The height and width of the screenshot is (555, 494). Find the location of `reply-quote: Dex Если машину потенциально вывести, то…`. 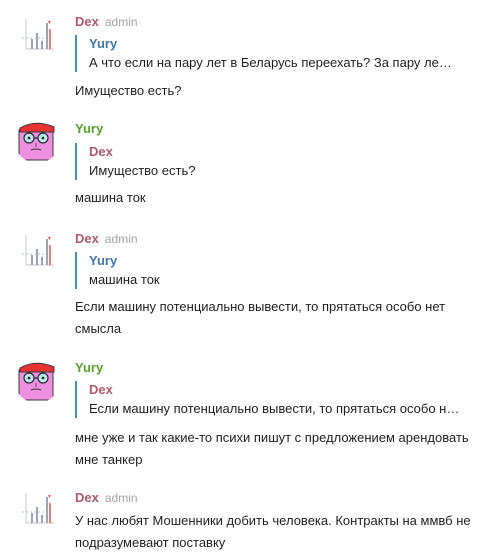

reply-quote: Dex Если машину потенциально вывести, то… is located at coordinates (279, 399).